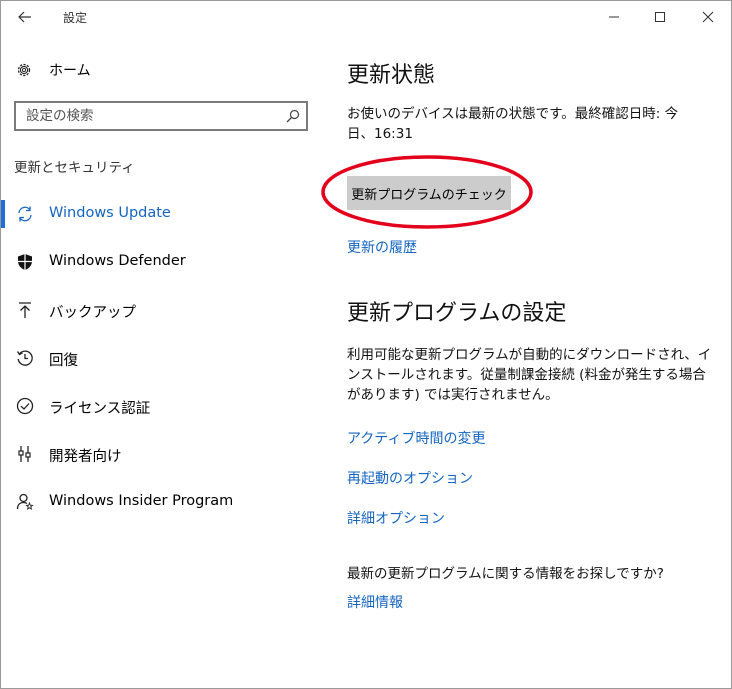 This screenshot has width=732, height=689. I want to click on check-for-updates-button: 更新プログラムのチェック, so click(429, 193).